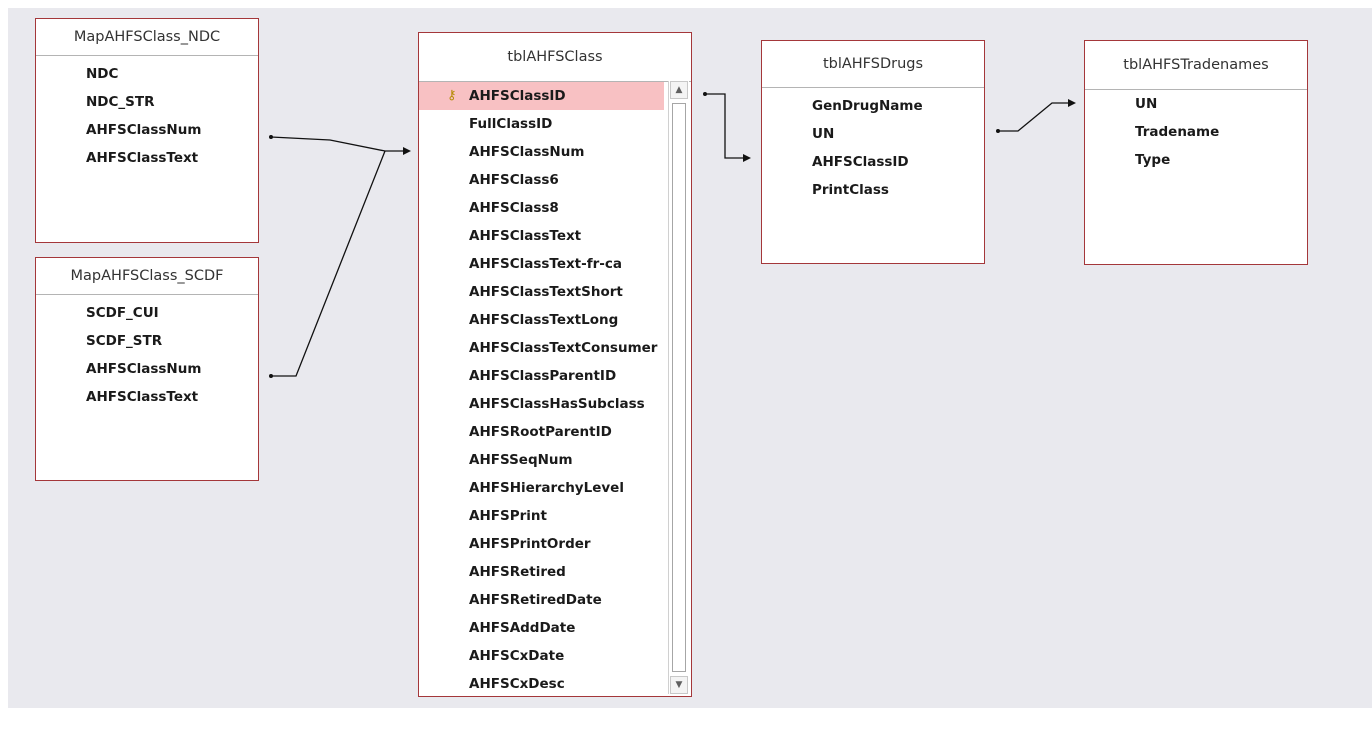 The image size is (1372, 740). What do you see at coordinates (873, 106) in the screenshot?
I see `field-gen-drug-name: GenDrugName` at bounding box center [873, 106].